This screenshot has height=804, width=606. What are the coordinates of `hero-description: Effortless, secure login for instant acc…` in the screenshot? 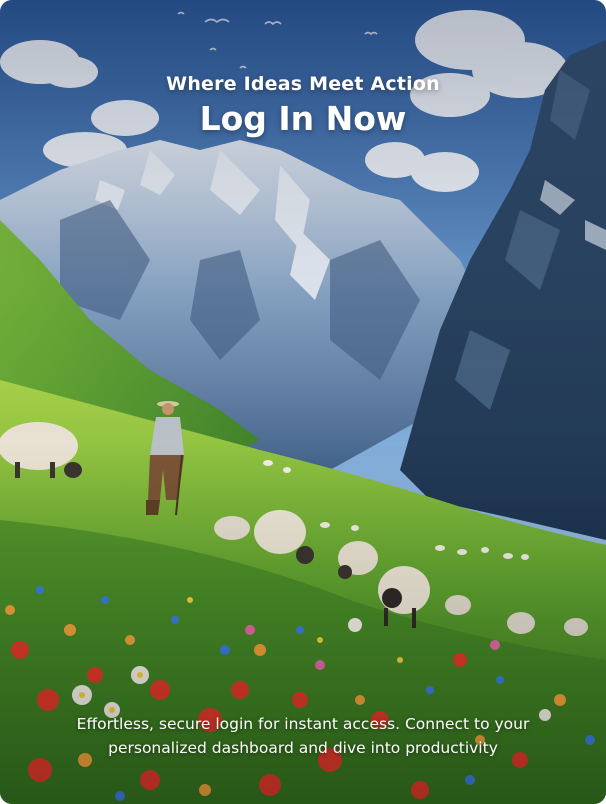 It's located at (303, 736).